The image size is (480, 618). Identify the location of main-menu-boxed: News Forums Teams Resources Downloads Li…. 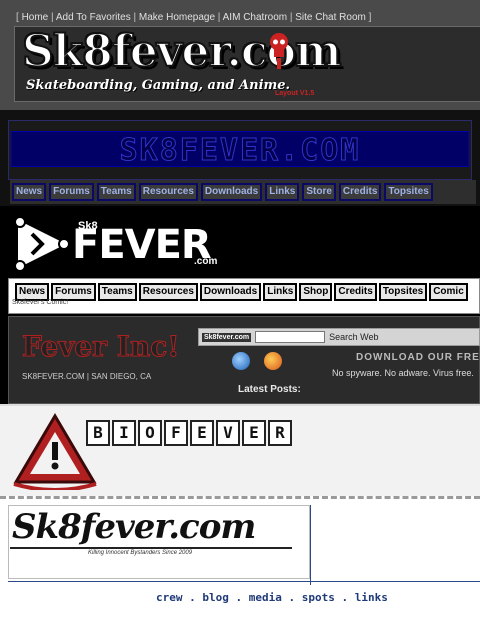
(241, 292).